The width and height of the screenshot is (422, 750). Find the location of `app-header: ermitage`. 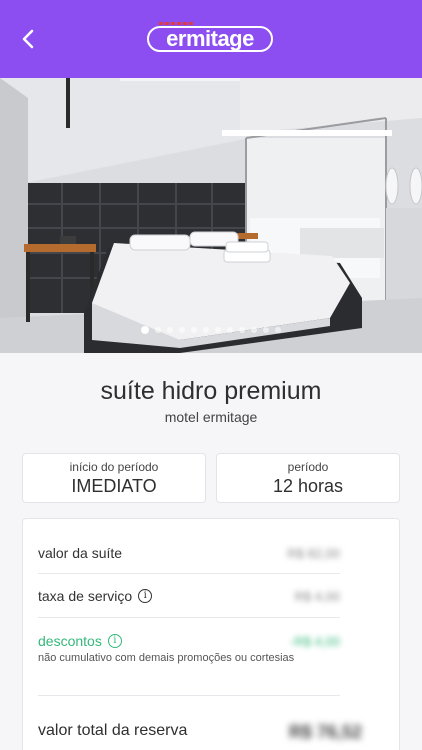

app-header: ermitage is located at coordinates (211, 39).